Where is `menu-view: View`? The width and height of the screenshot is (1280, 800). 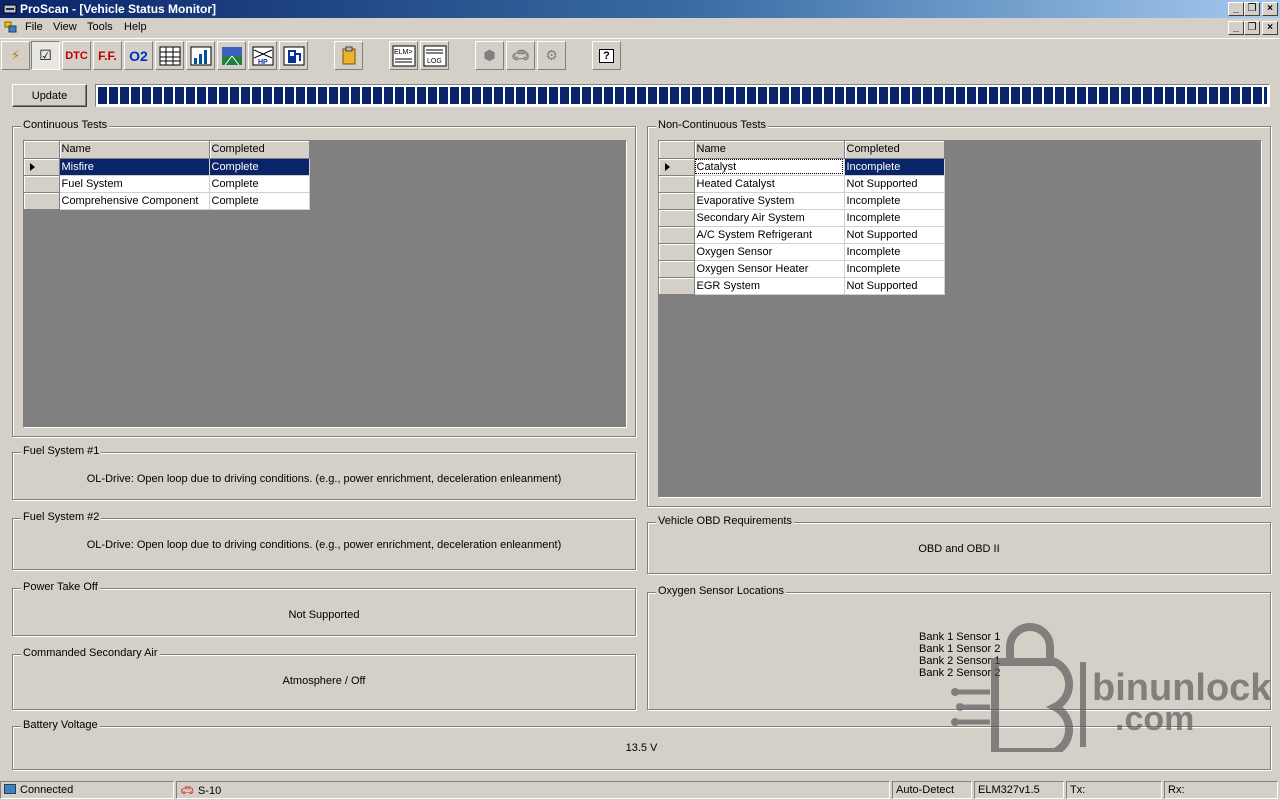
menu-view: View is located at coordinates (65, 27).